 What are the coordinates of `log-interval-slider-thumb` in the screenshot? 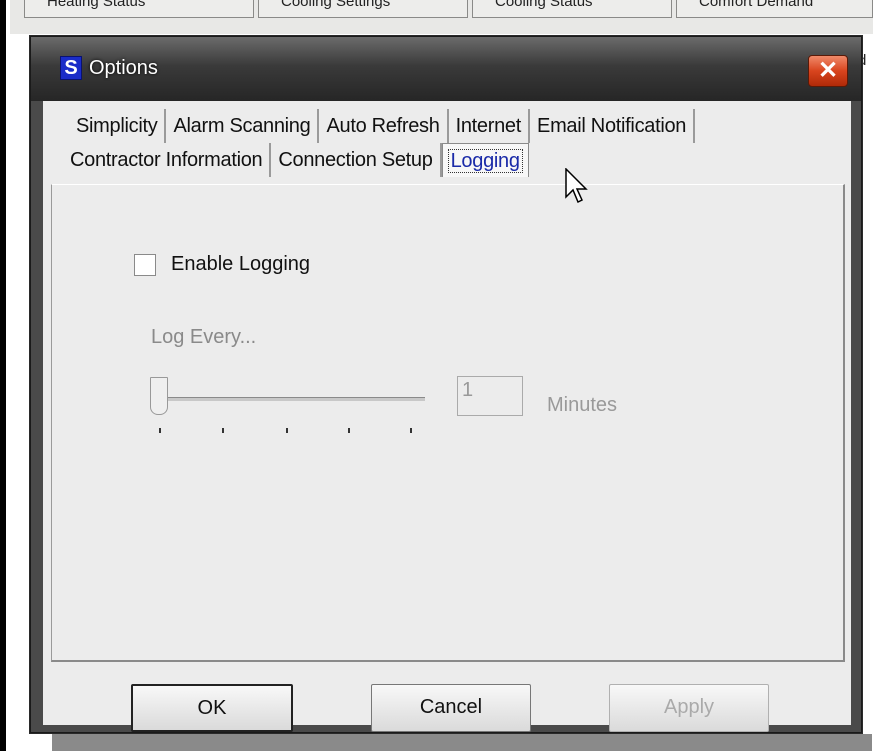 It's located at (159, 396).